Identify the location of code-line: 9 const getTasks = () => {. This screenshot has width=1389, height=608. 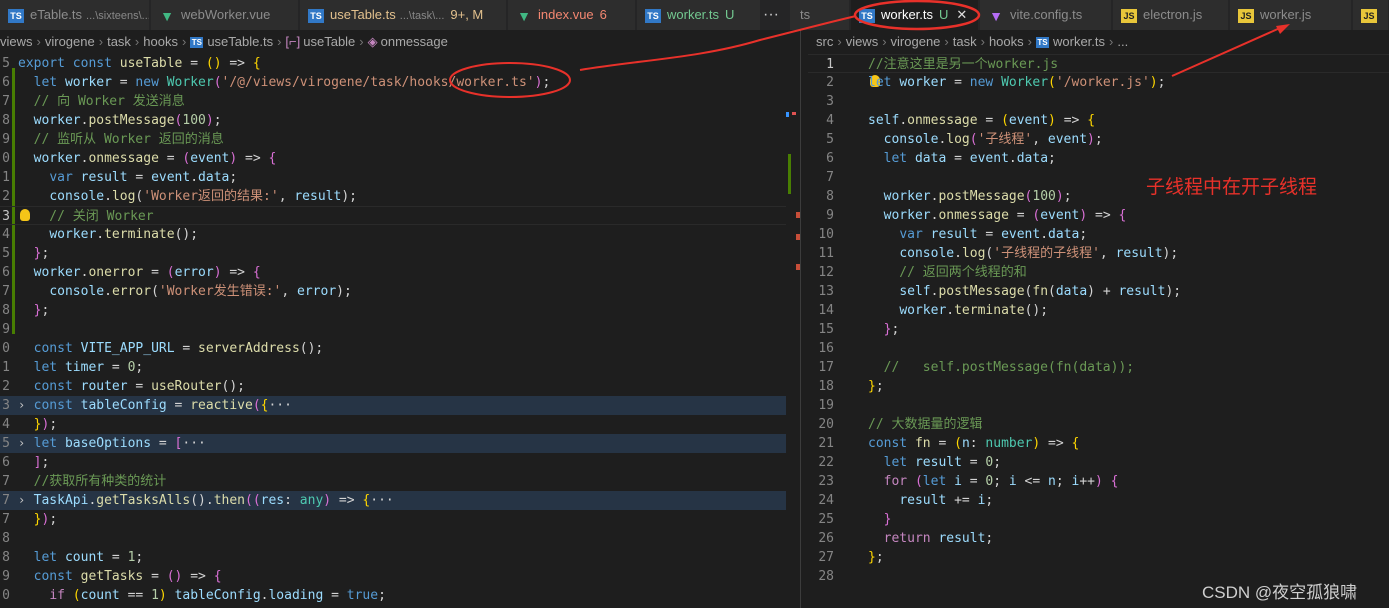
(393, 576).